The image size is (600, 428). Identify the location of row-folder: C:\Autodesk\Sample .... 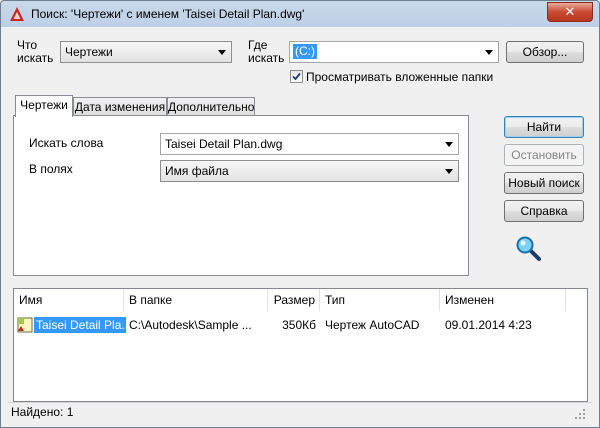
(190, 325).